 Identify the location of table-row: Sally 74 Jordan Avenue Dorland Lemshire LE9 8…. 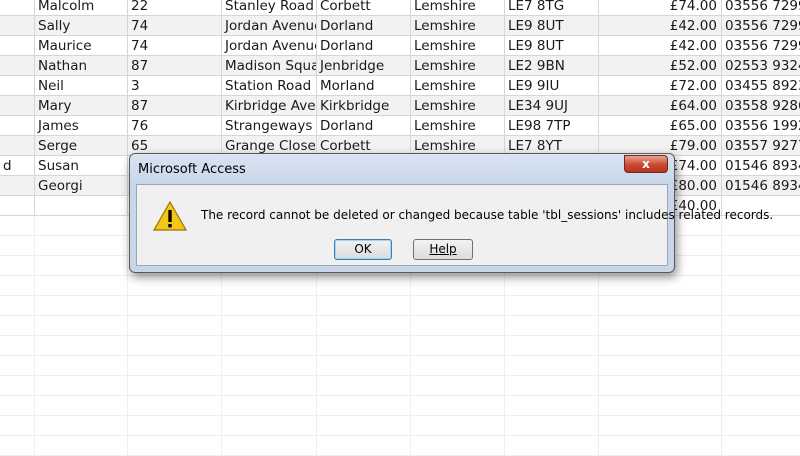
(400, 26).